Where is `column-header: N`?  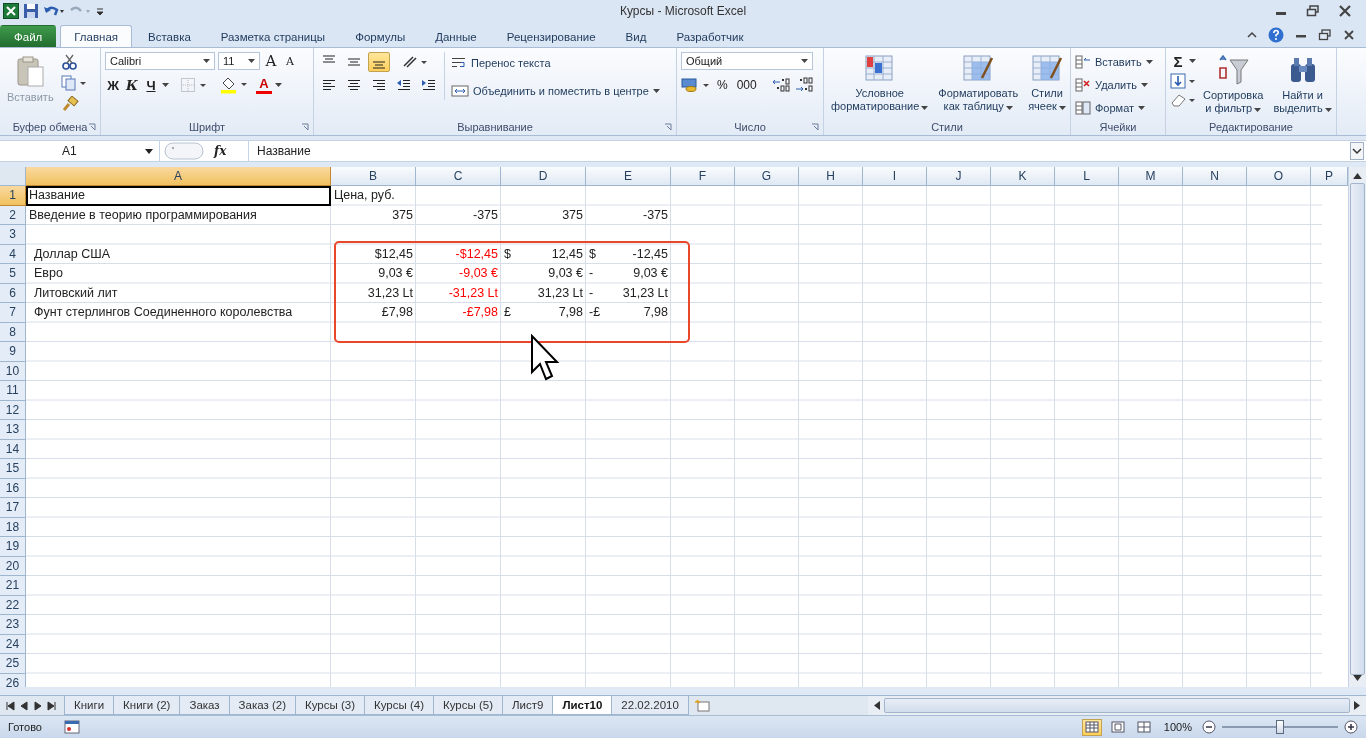
column-header: N is located at coordinates (1215, 176).